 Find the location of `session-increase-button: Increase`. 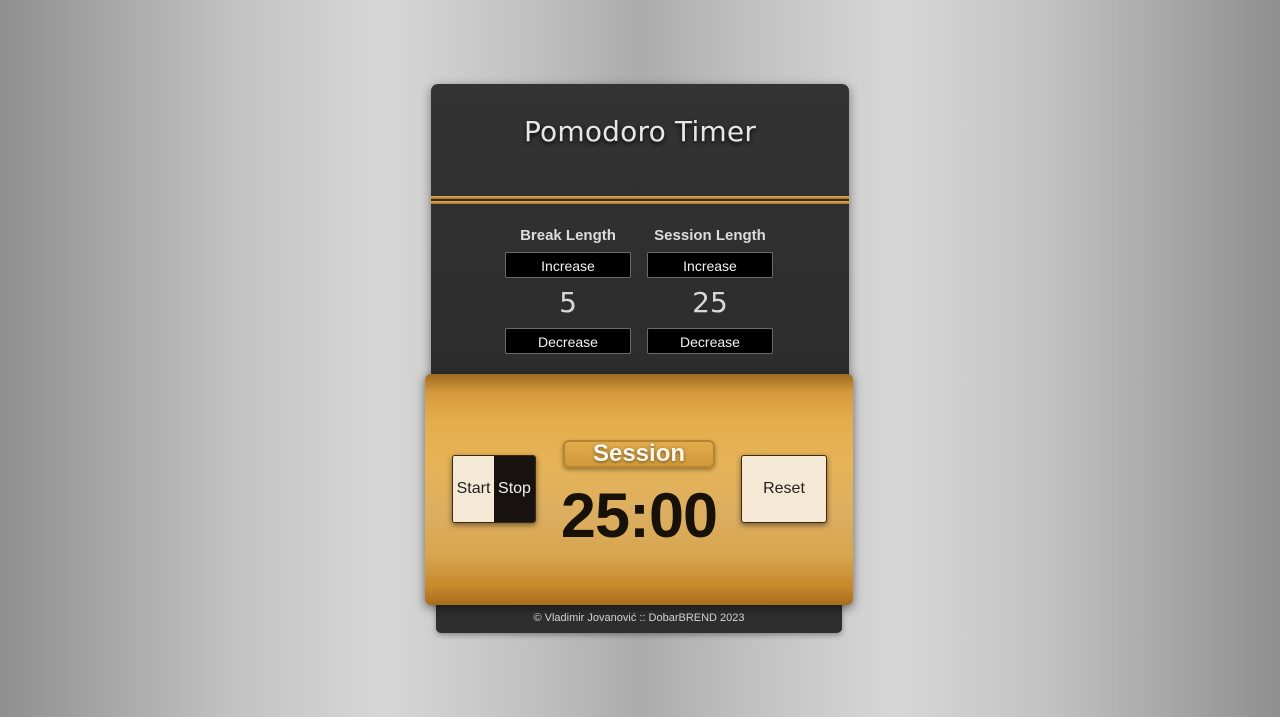

session-increase-button: Increase is located at coordinates (710, 265).